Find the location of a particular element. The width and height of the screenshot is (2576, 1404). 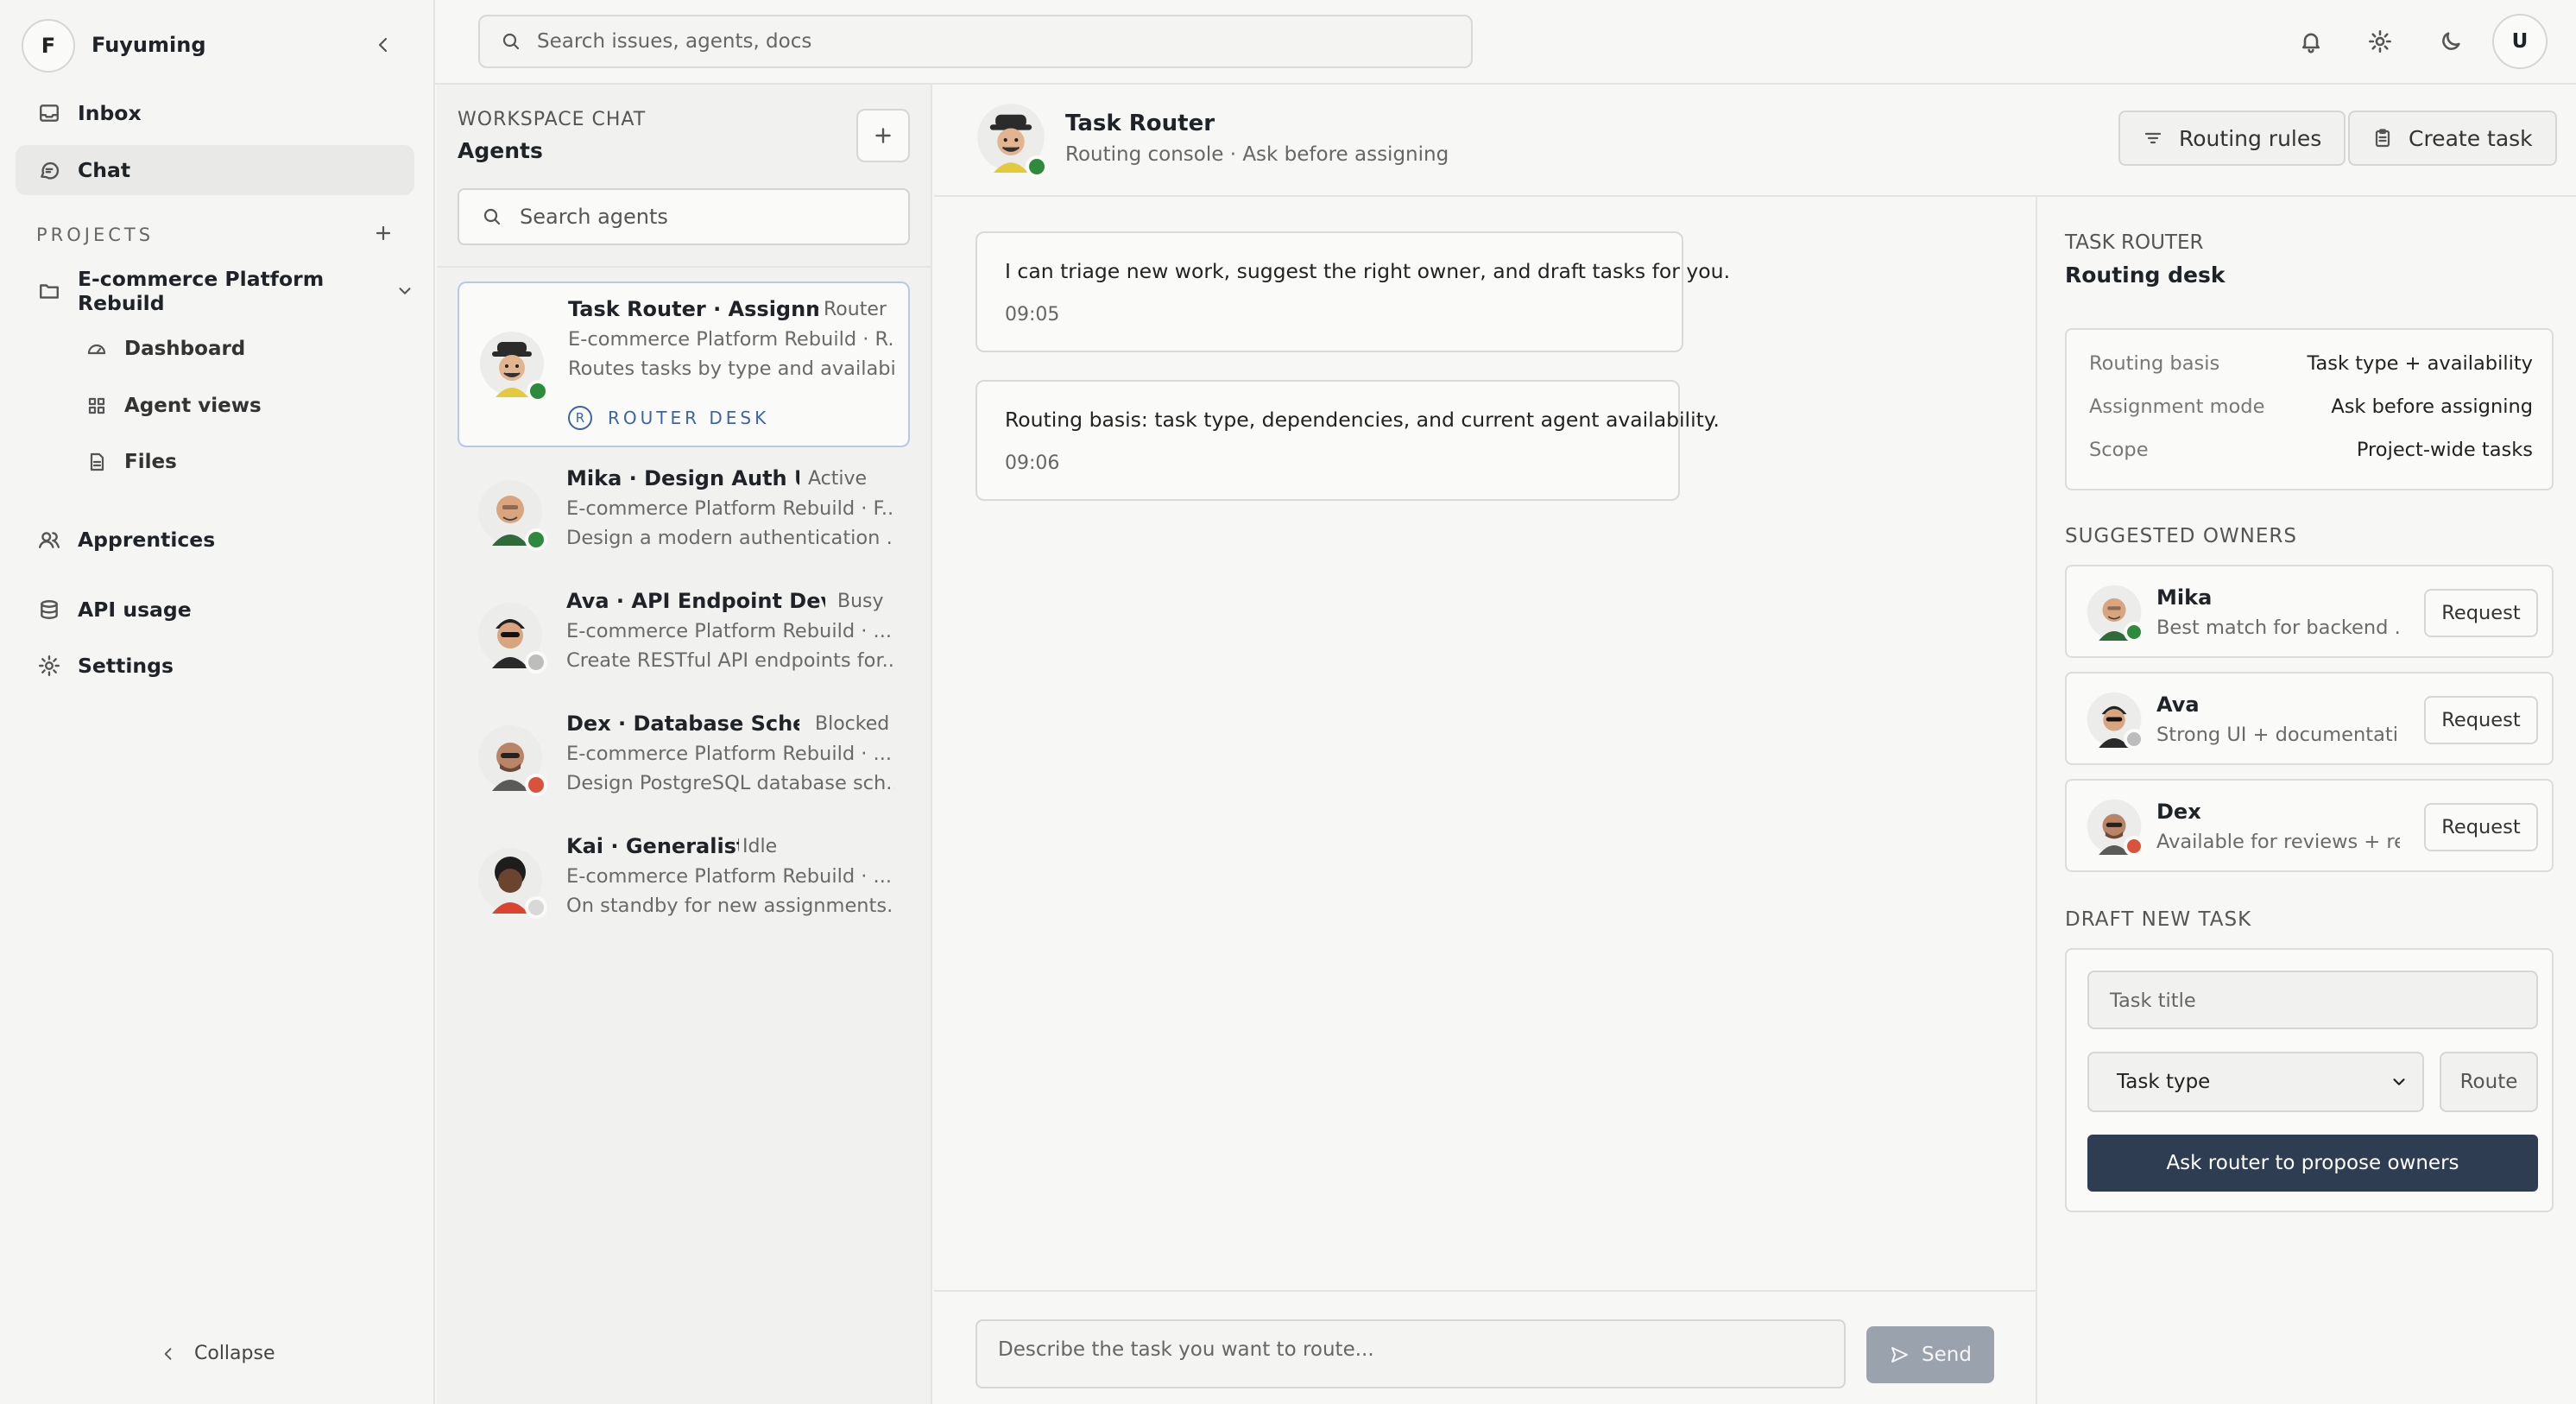

router-r-icon: R is located at coordinates (580, 418).